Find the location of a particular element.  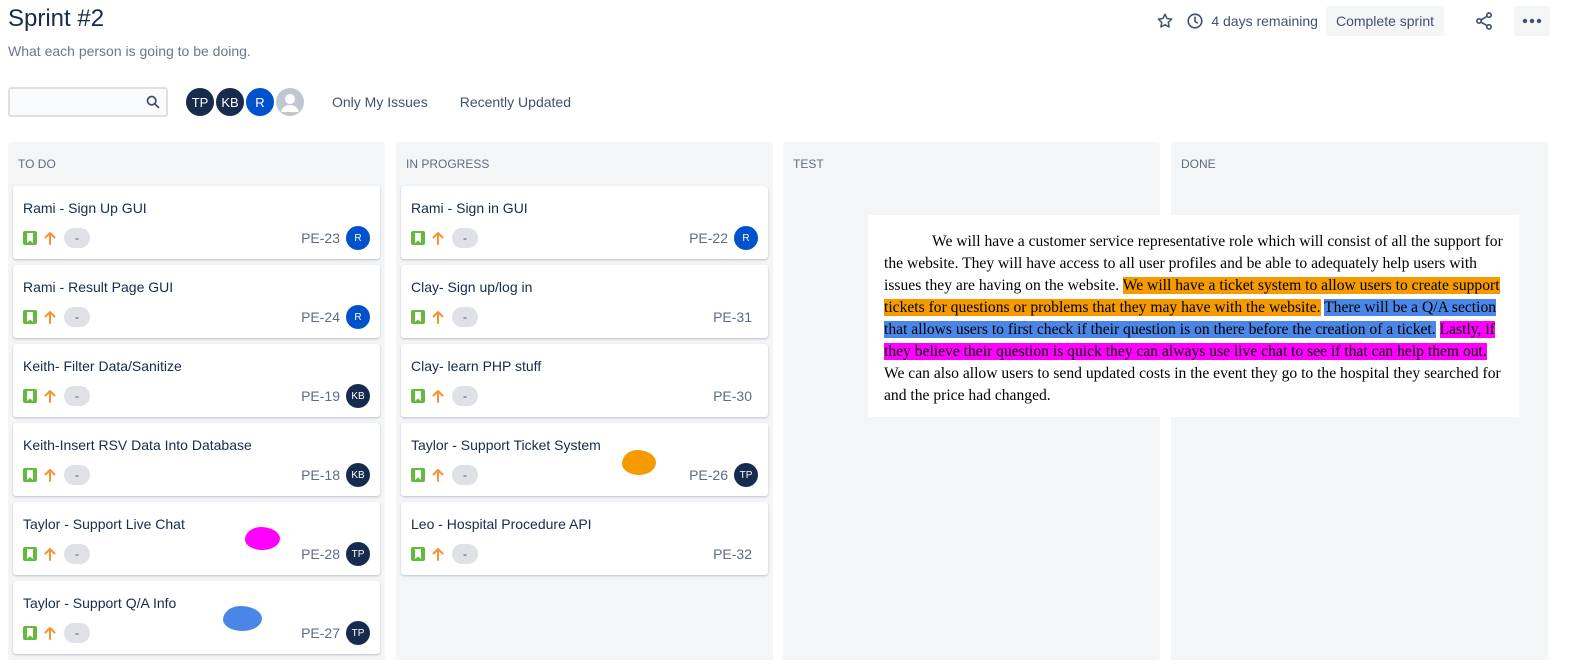

card-title: Taylor - Support Q/A Info is located at coordinates (100, 603).